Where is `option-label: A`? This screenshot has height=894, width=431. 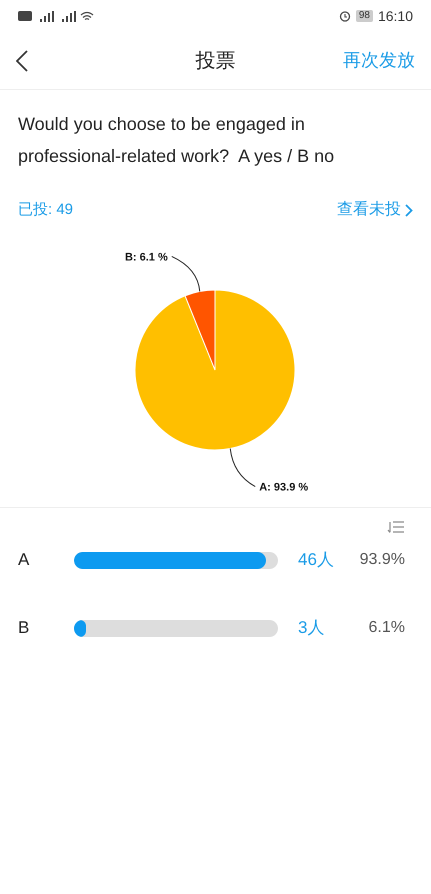
option-label: A is located at coordinates (24, 560).